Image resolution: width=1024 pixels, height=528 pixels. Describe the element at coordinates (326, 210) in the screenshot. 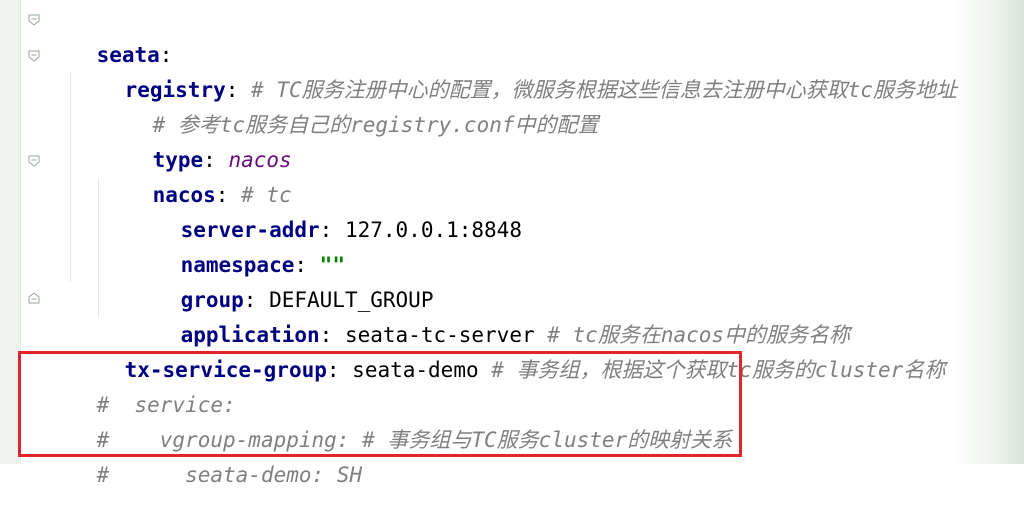

I see `code-line: server-addr: 127.0.0.1:8848` at that location.